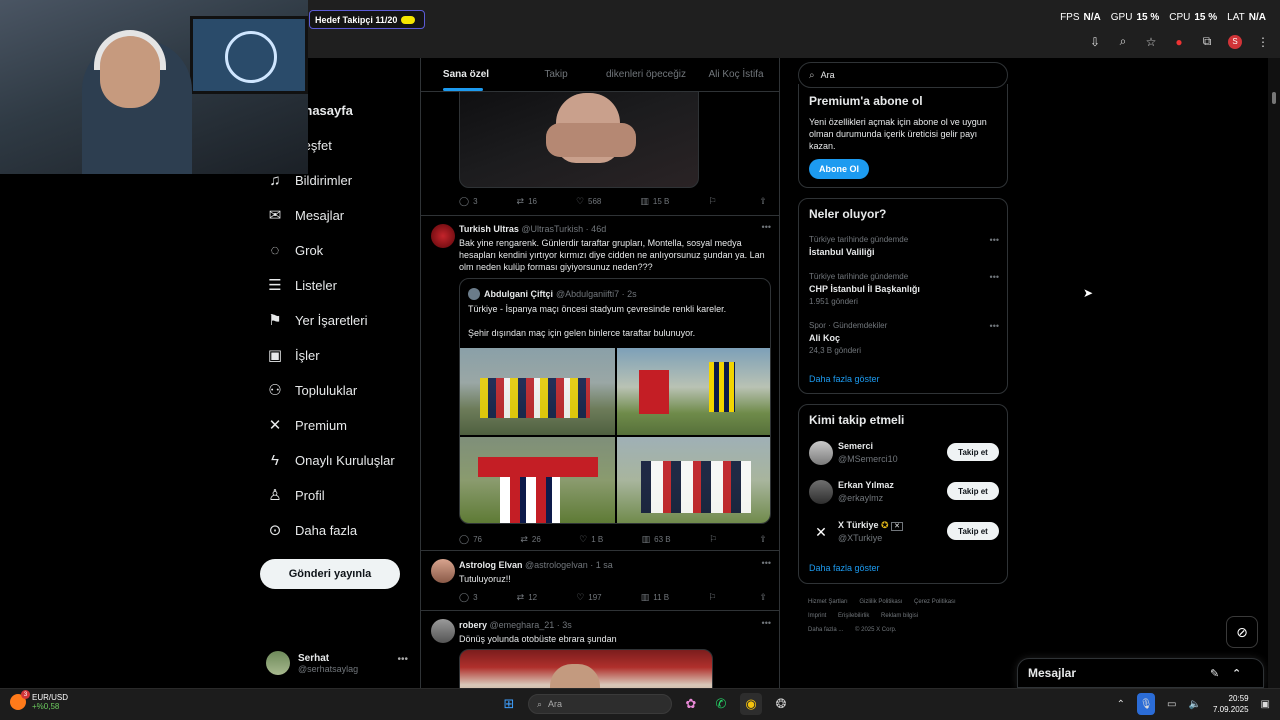 The width and height of the screenshot is (1280, 720). I want to click on trends-show-more-link: Daha fazla göster, so click(844, 379).